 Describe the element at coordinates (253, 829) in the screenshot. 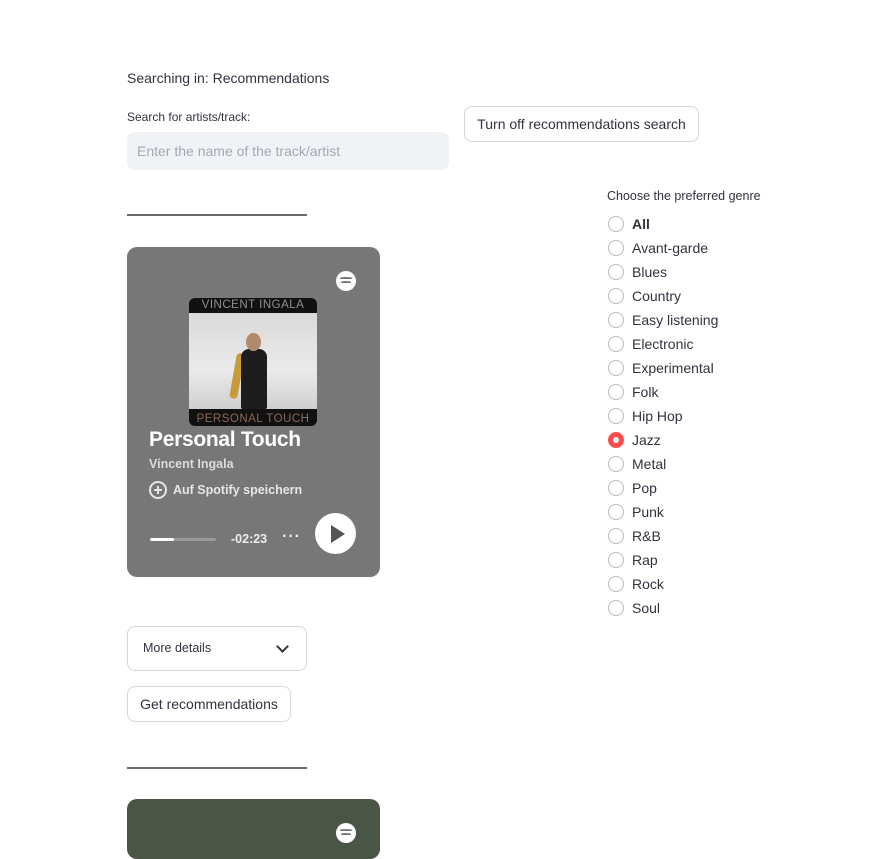

I see `spotify-player-card` at that location.